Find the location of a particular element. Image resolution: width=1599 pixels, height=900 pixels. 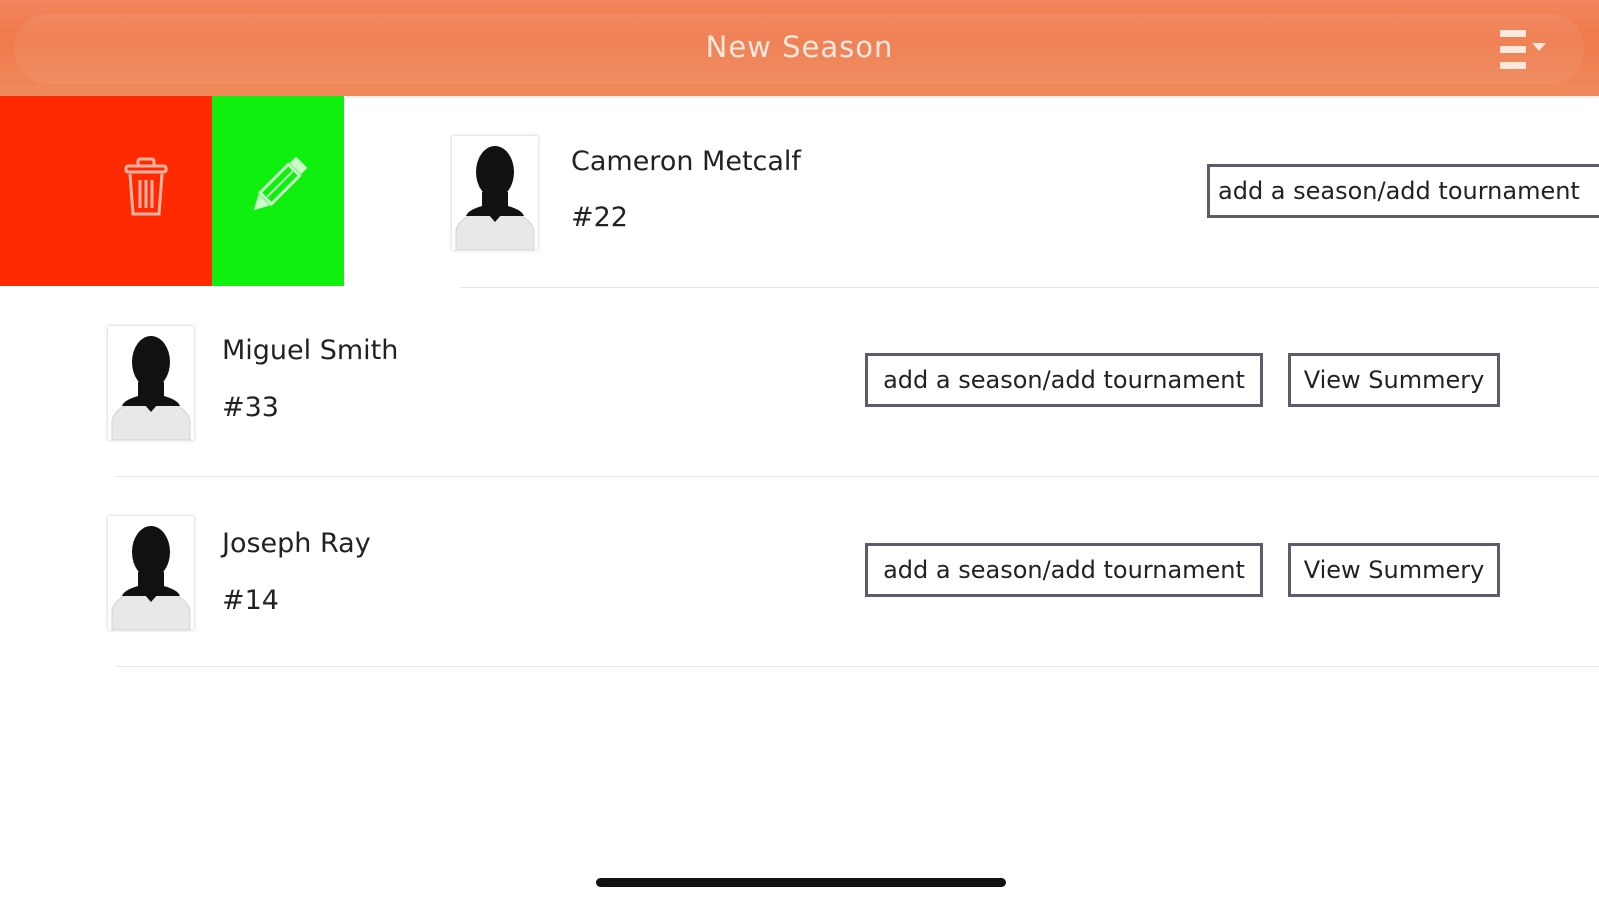

home-indicator is located at coordinates (801, 882).